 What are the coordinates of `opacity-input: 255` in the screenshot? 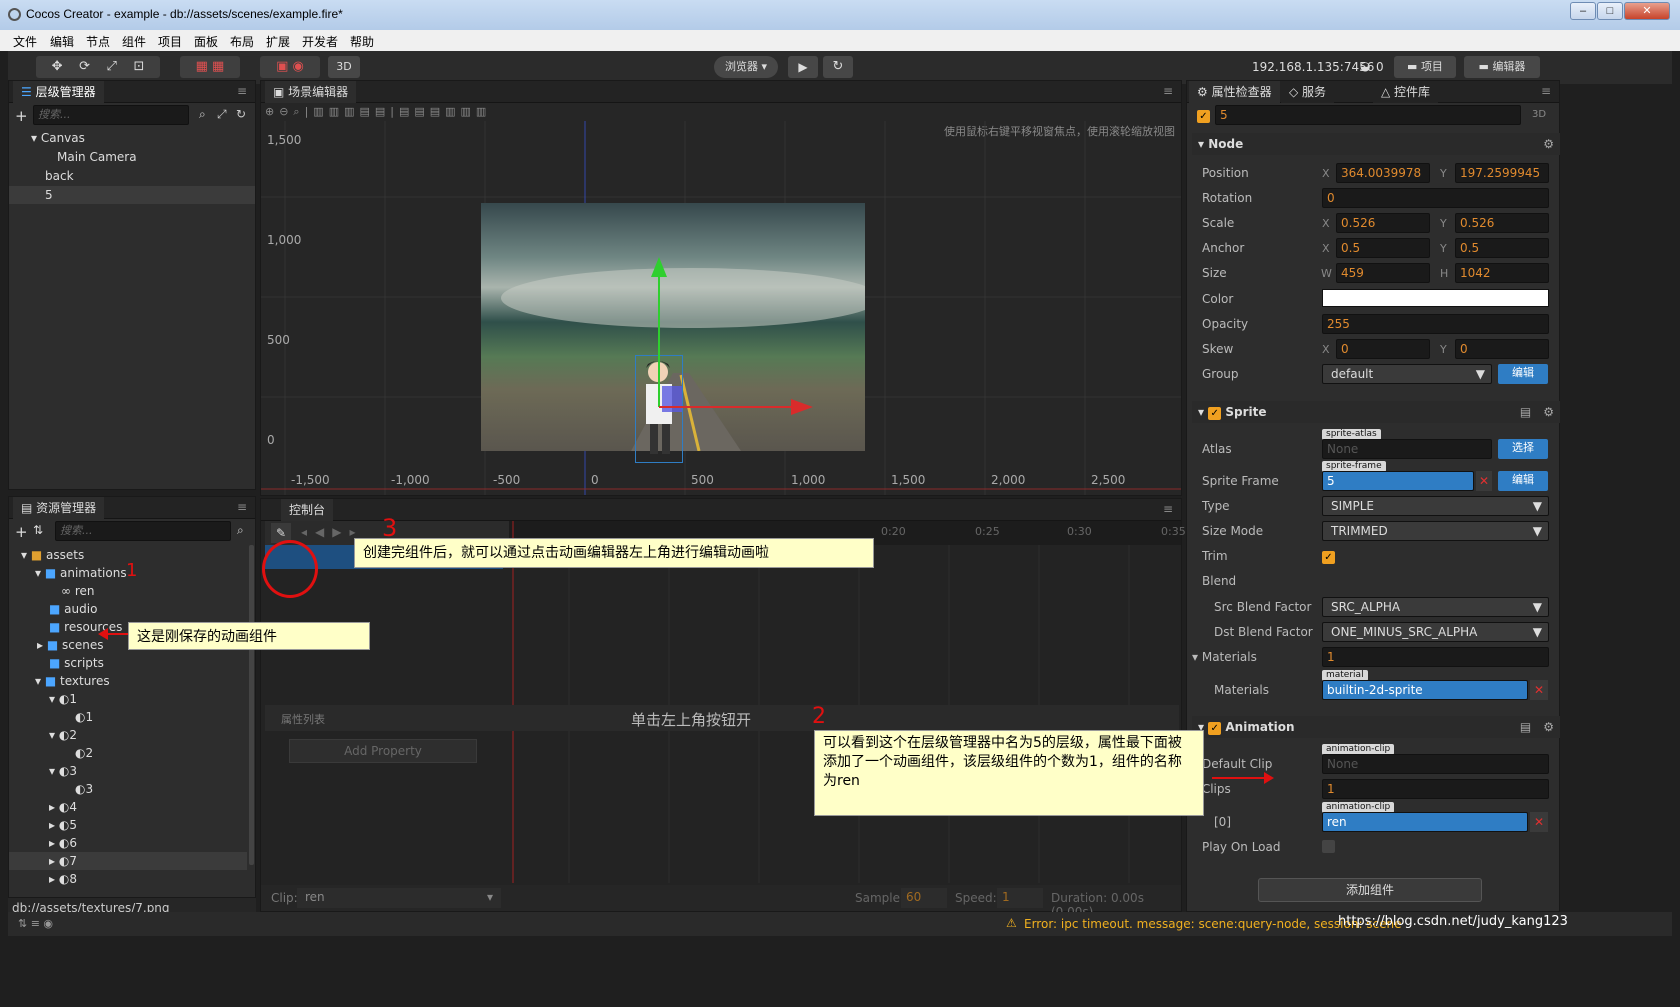 It's located at (1435, 324).